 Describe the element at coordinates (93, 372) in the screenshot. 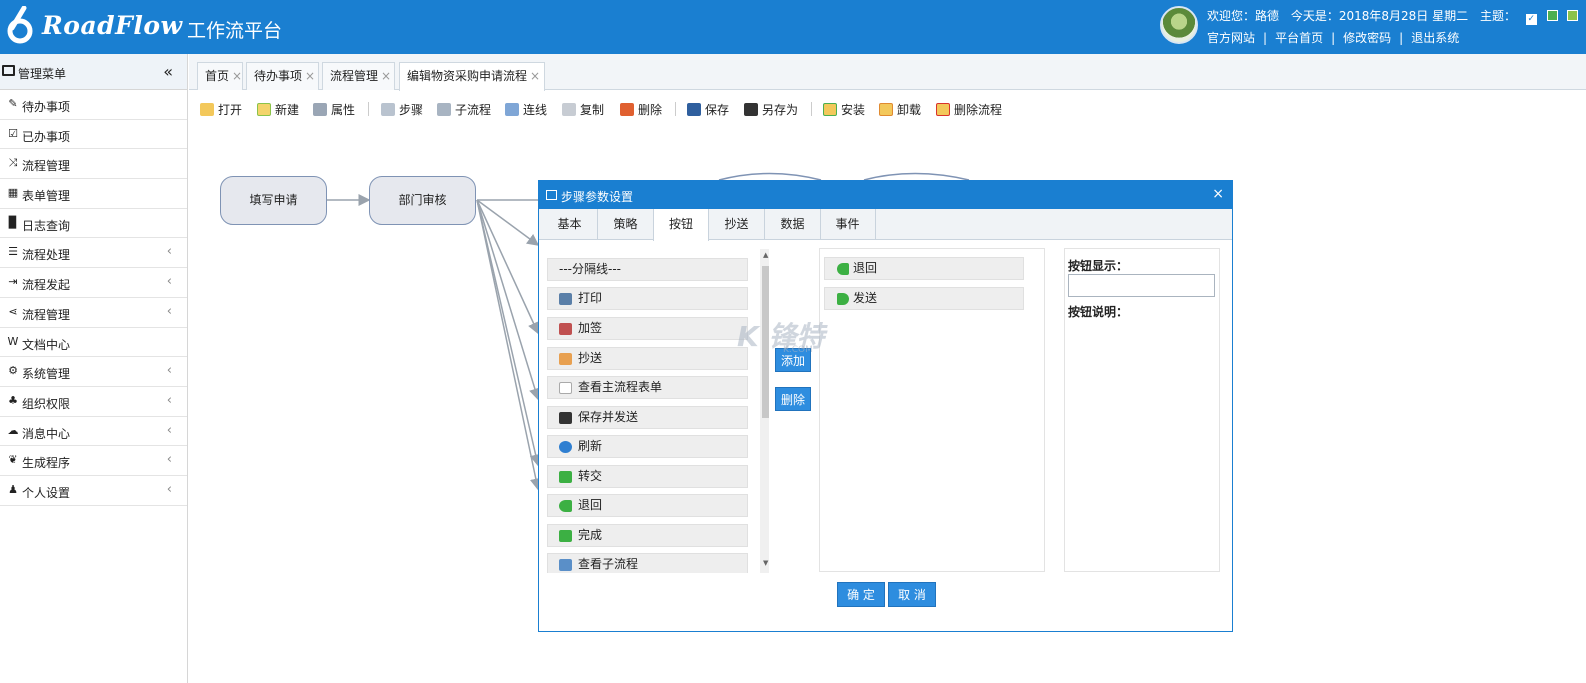

I see `sidebar-item: ⚙ 系统管理 ‹` at that location.